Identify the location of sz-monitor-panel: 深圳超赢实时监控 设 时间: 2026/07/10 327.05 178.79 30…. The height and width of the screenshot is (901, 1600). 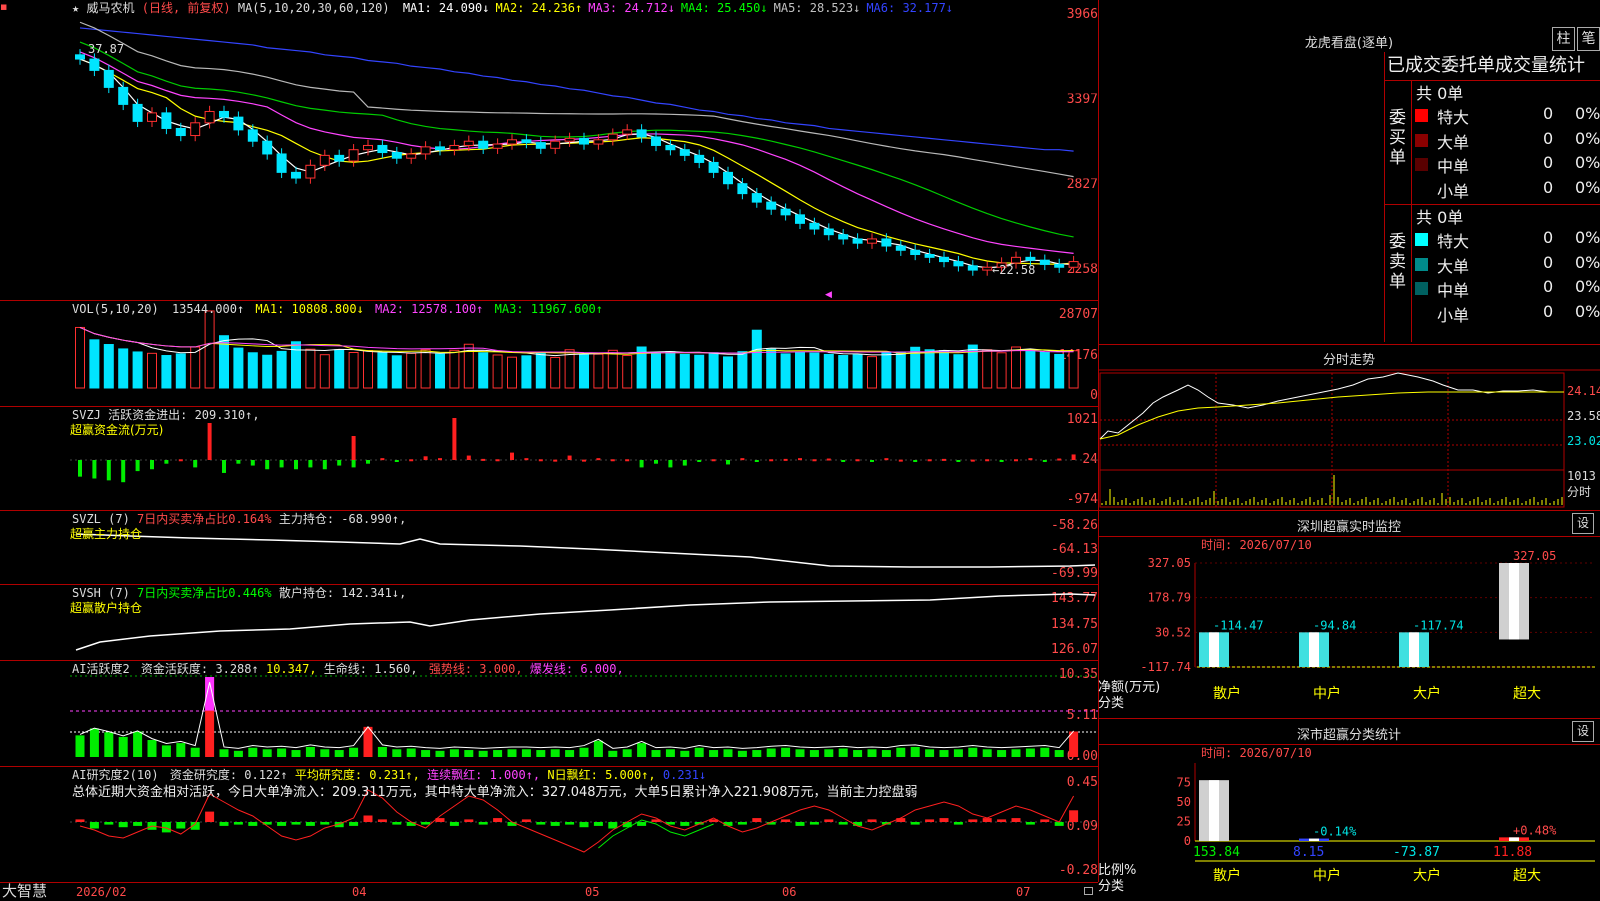
(1349, 615).